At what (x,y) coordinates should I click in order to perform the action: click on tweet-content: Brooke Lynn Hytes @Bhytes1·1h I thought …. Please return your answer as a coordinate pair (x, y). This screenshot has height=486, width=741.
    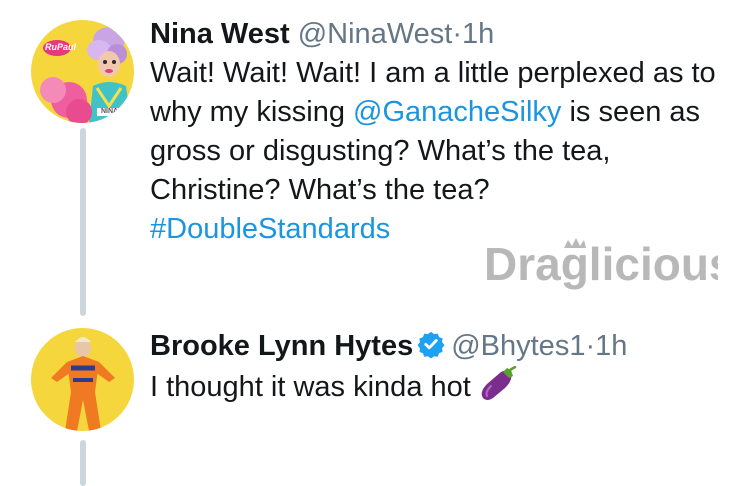
    Looking at the image, I should click on (435, 366).